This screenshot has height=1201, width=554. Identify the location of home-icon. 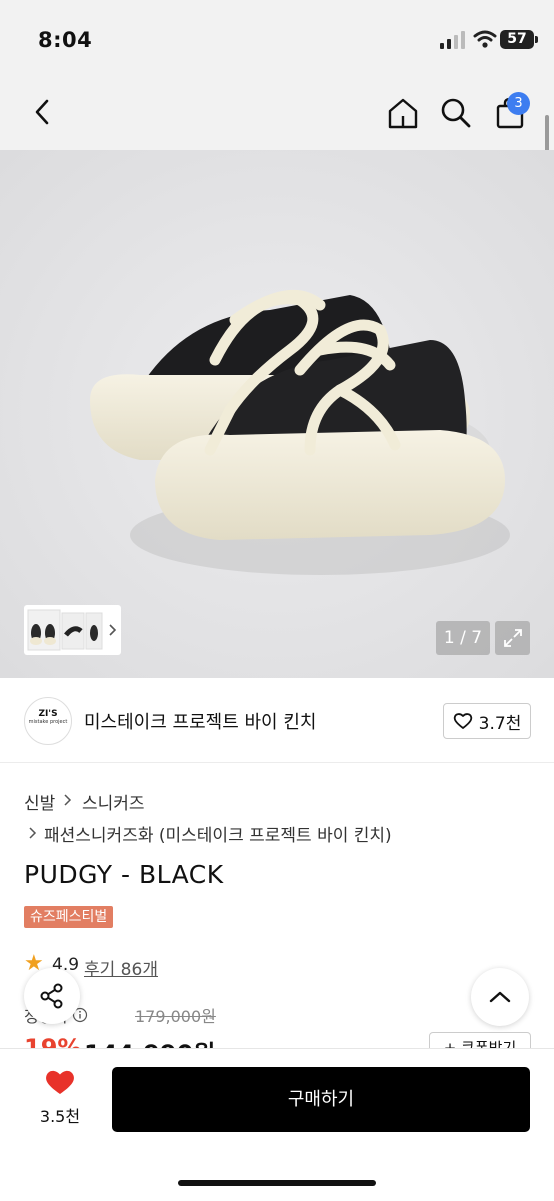
(403, 113).